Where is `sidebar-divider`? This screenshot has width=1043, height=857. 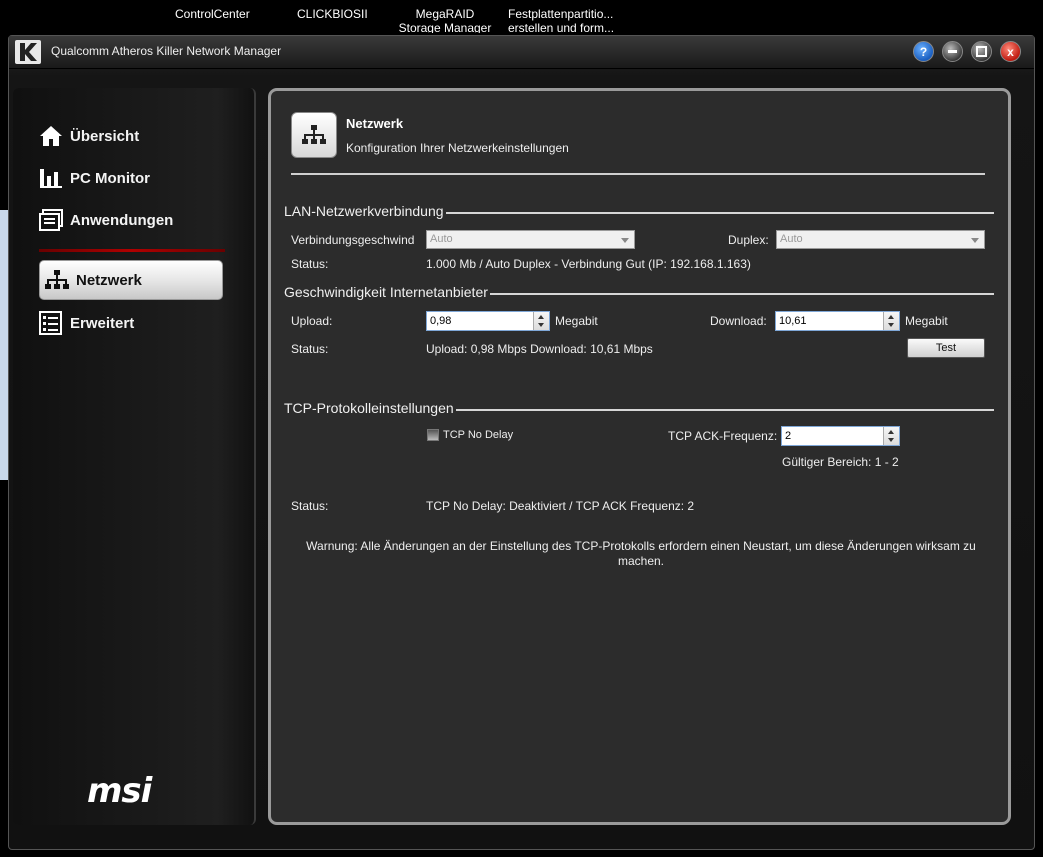
sidebar-divider is located at coordinates (132, 250).